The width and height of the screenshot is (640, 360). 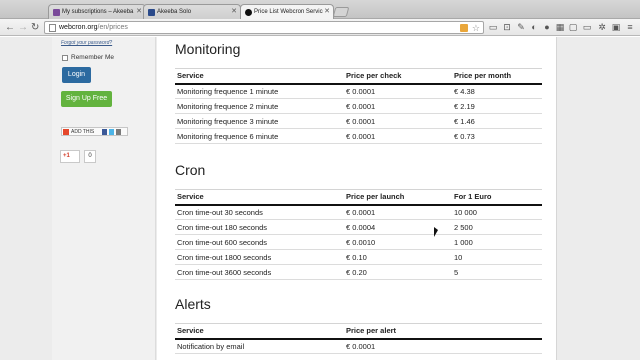 What do you see at coordinates (534, 27) in the screenshot?
I see `extension-ghost-icon: ◐` at bounding box center [534, 27].